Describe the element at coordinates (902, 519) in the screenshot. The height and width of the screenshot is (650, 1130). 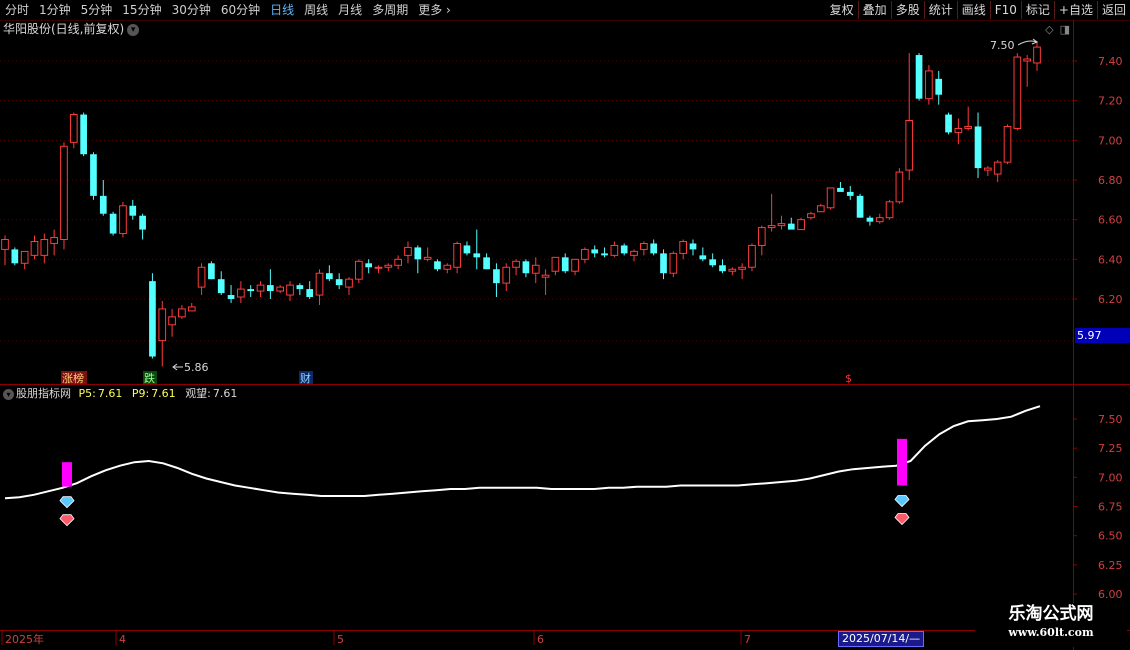
I see `red-diamond-icon` at that location.